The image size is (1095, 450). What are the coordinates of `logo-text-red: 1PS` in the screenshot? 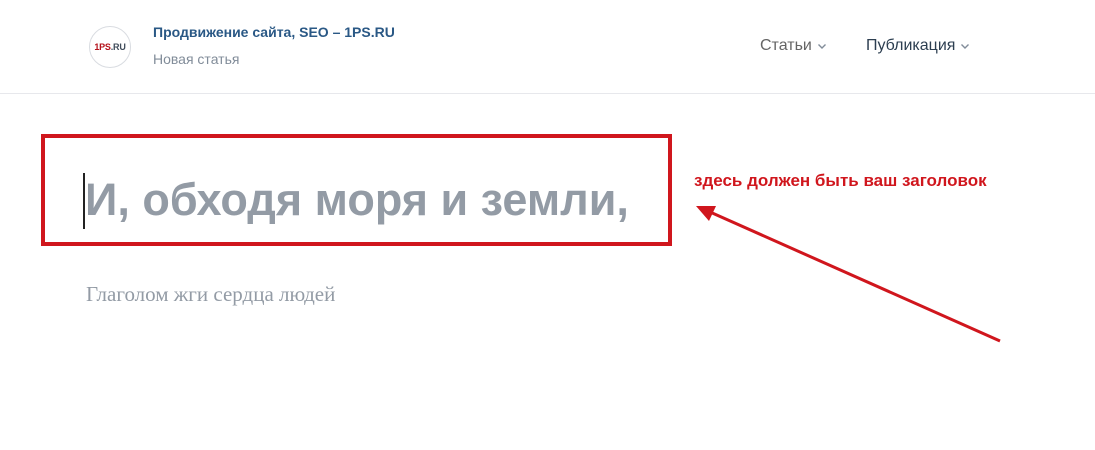 It's located at (102, 47).